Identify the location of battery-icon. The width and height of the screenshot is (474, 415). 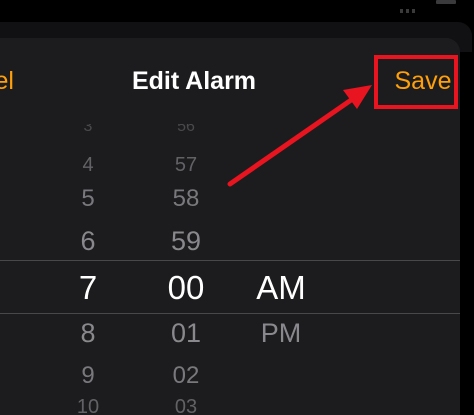
(446, 2).